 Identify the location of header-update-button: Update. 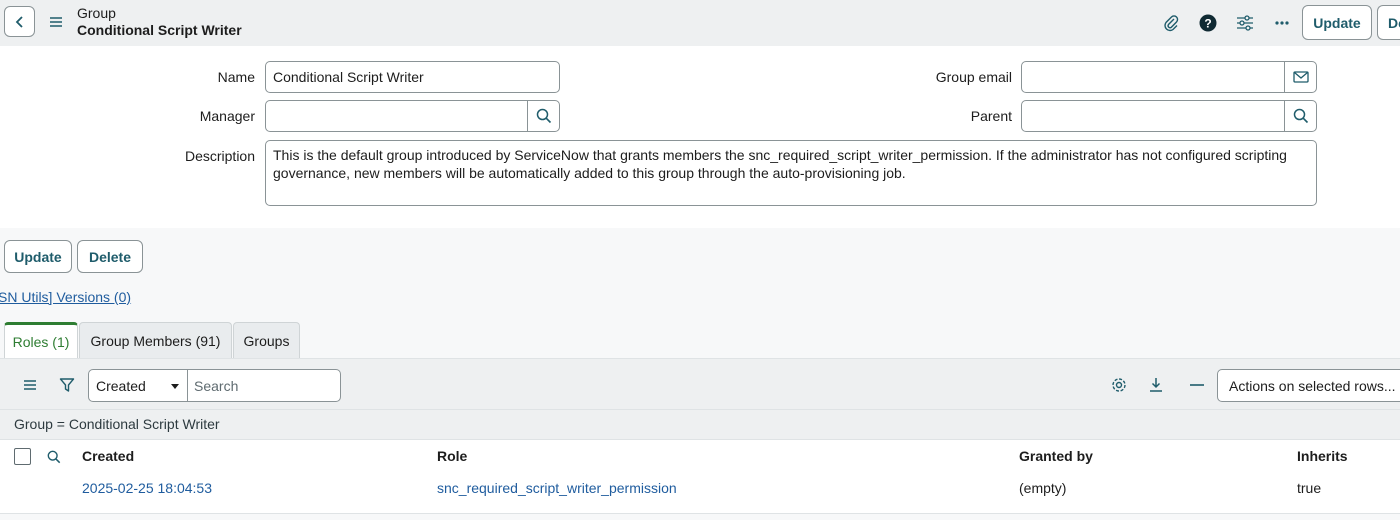
(1337, 22).